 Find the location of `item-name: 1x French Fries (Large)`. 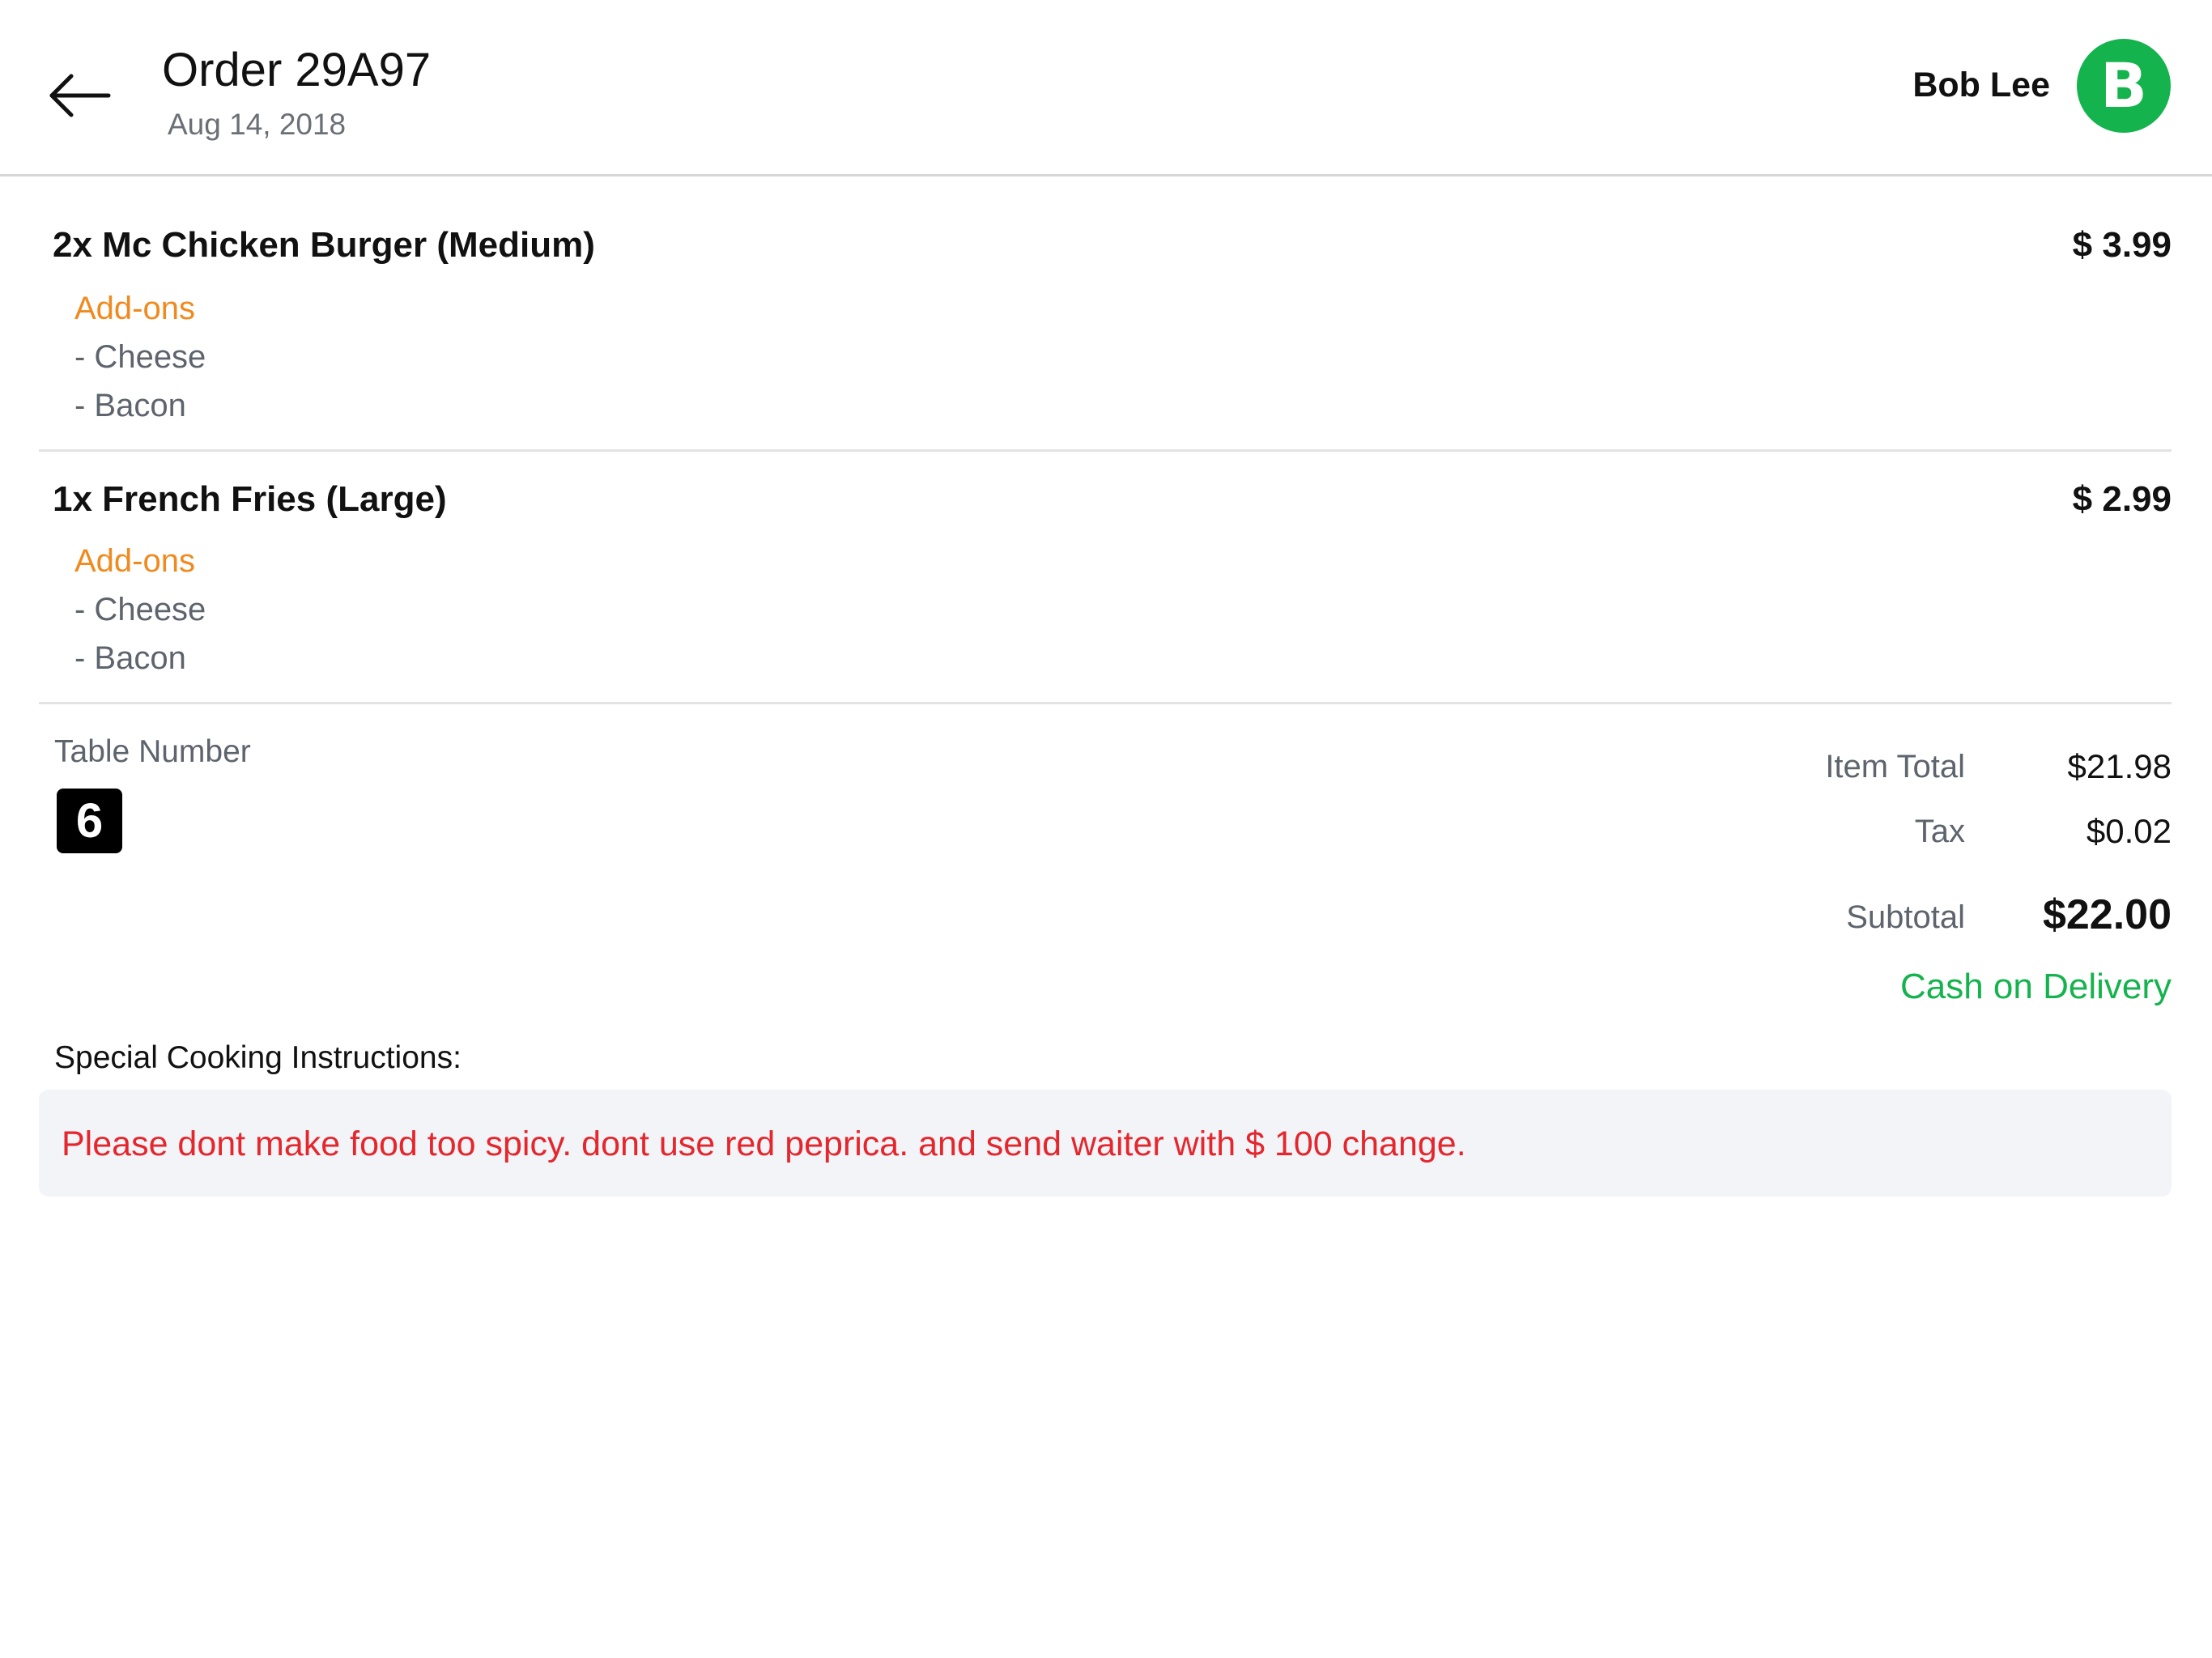

item-name: 1x French Fries (Large) is located at coordinates (250, 499).